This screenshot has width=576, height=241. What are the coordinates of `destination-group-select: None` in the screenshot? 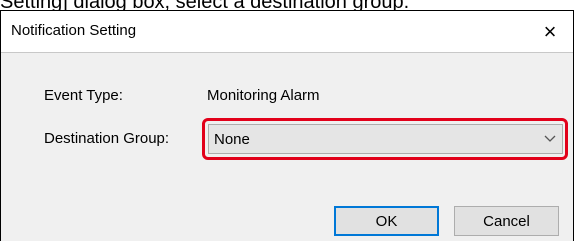 It's located at (385, 139).